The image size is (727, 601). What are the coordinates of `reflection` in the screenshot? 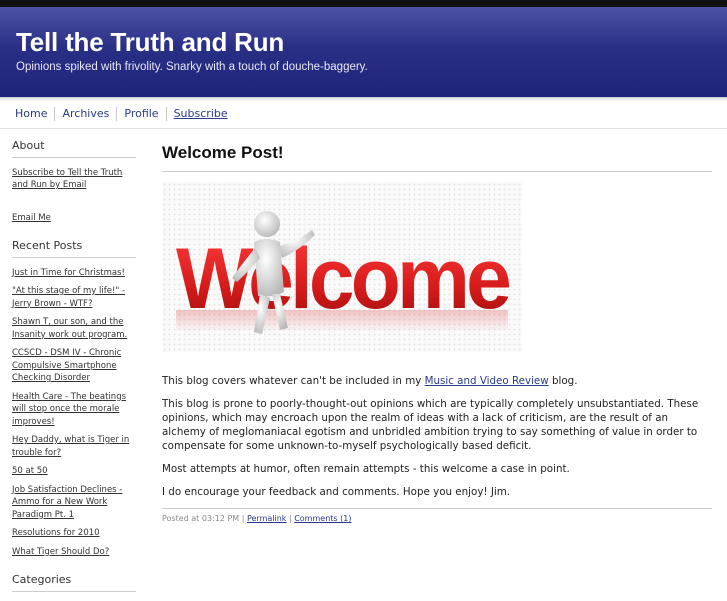 It's located at (342, 321).